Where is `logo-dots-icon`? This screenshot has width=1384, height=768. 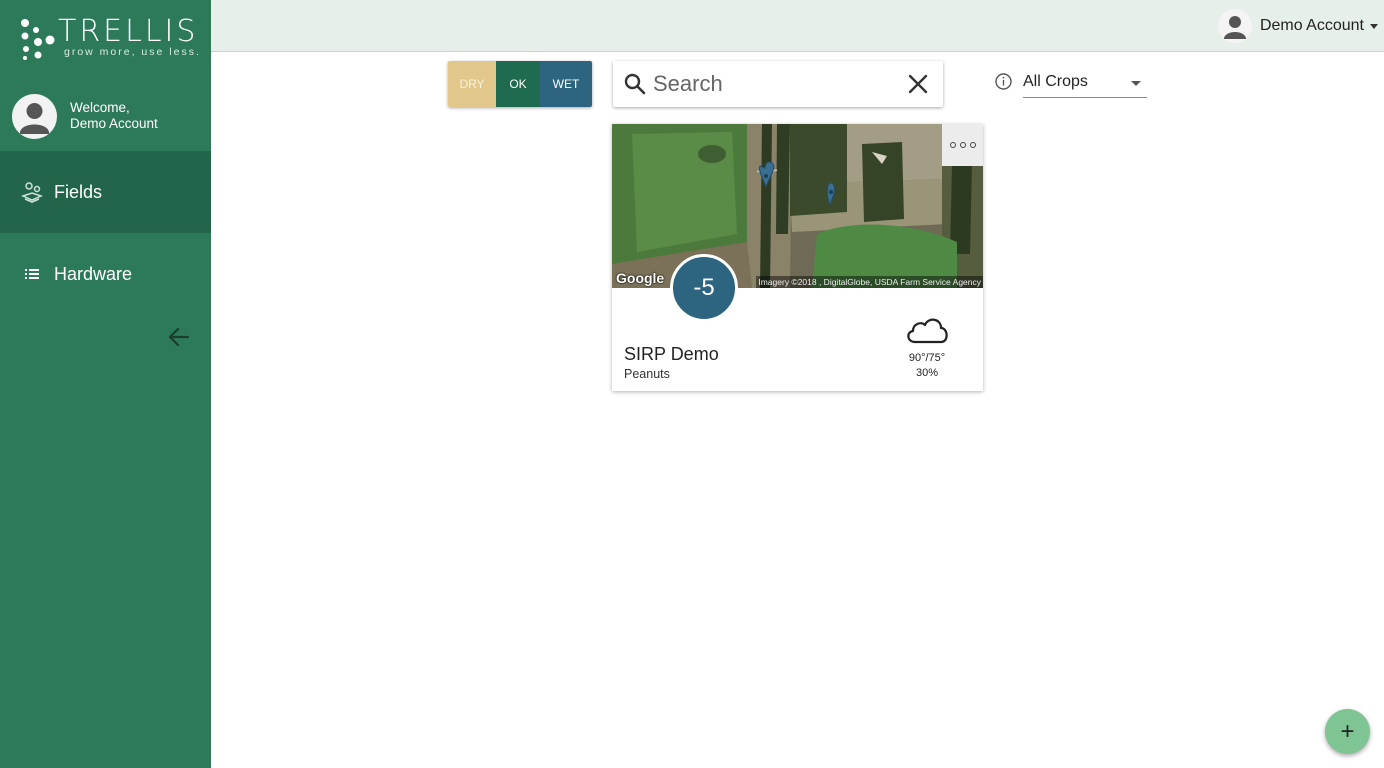 logo-dots-icon is located at coordinates (38, 39).